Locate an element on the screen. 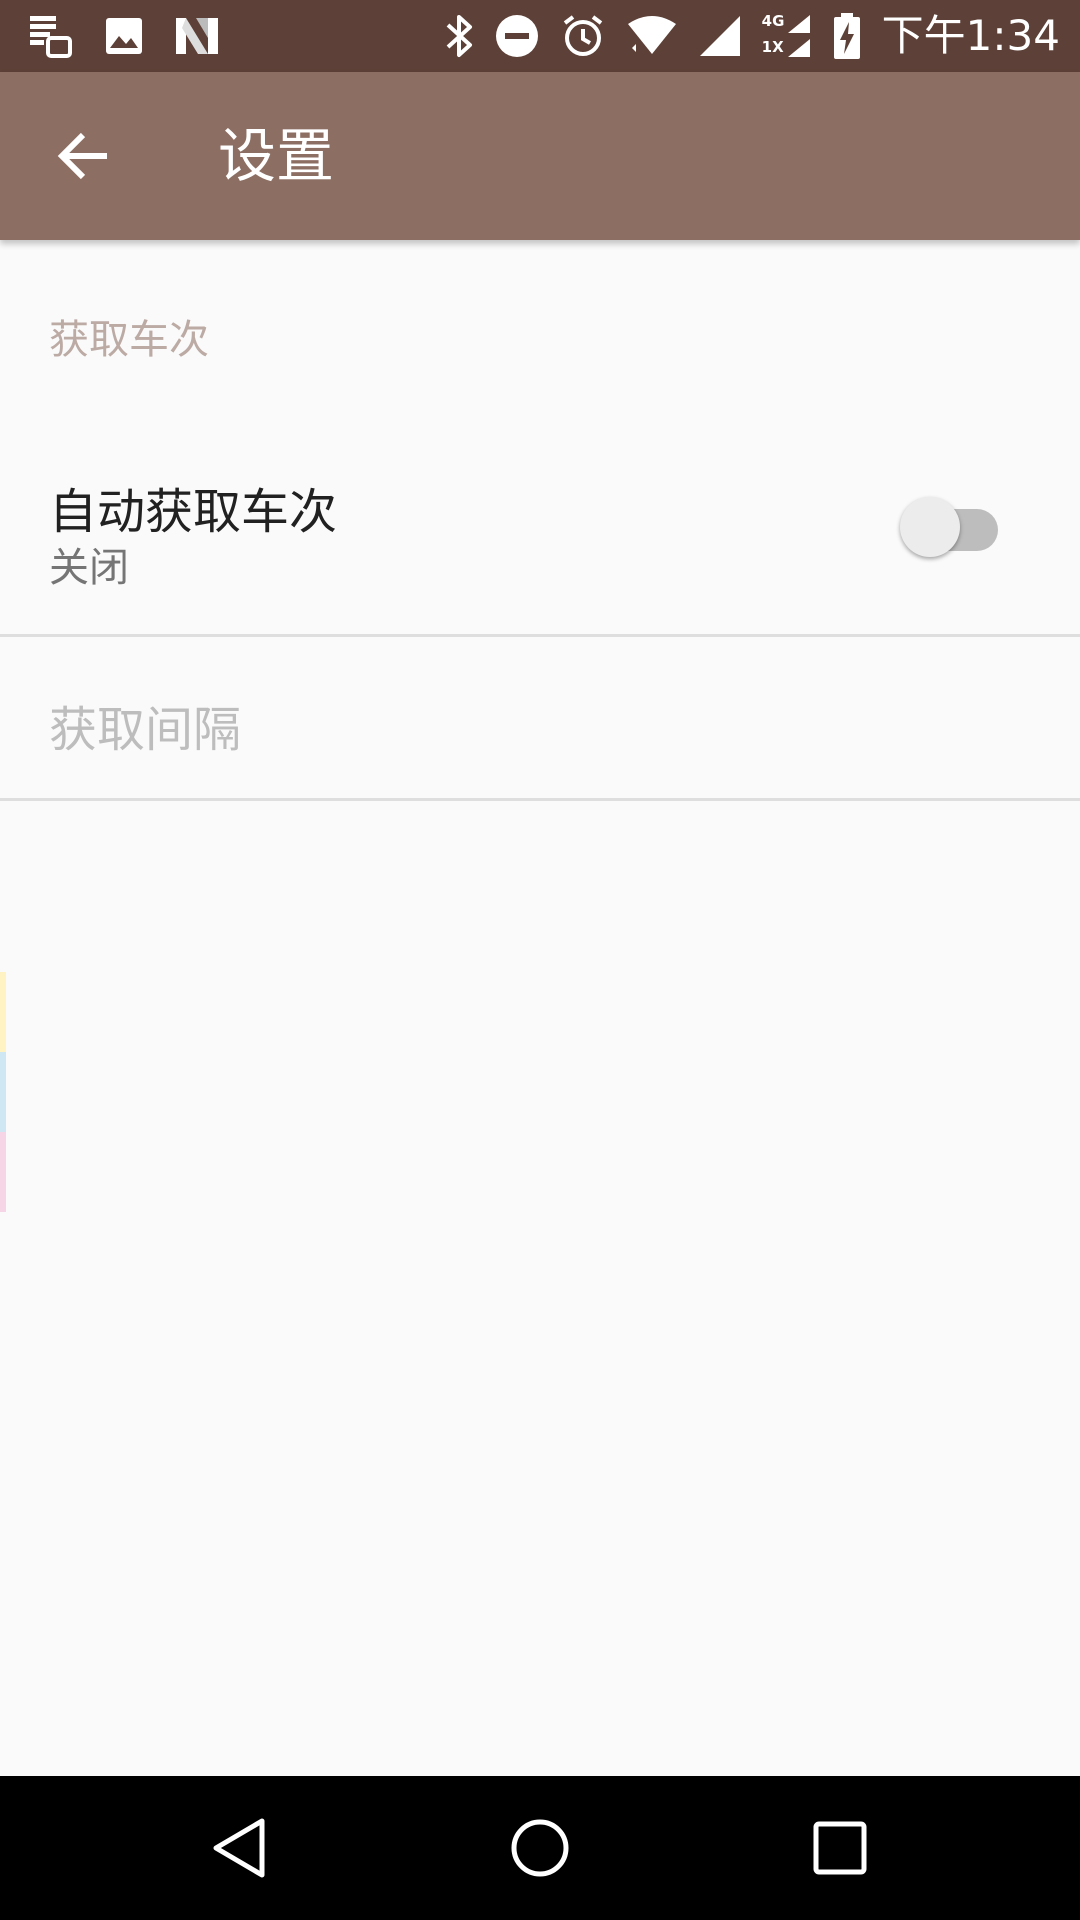 Image resolution: width=1080 pixels, height=1920 pixels. recents-square-icon is located at coordinates (840, 1848).